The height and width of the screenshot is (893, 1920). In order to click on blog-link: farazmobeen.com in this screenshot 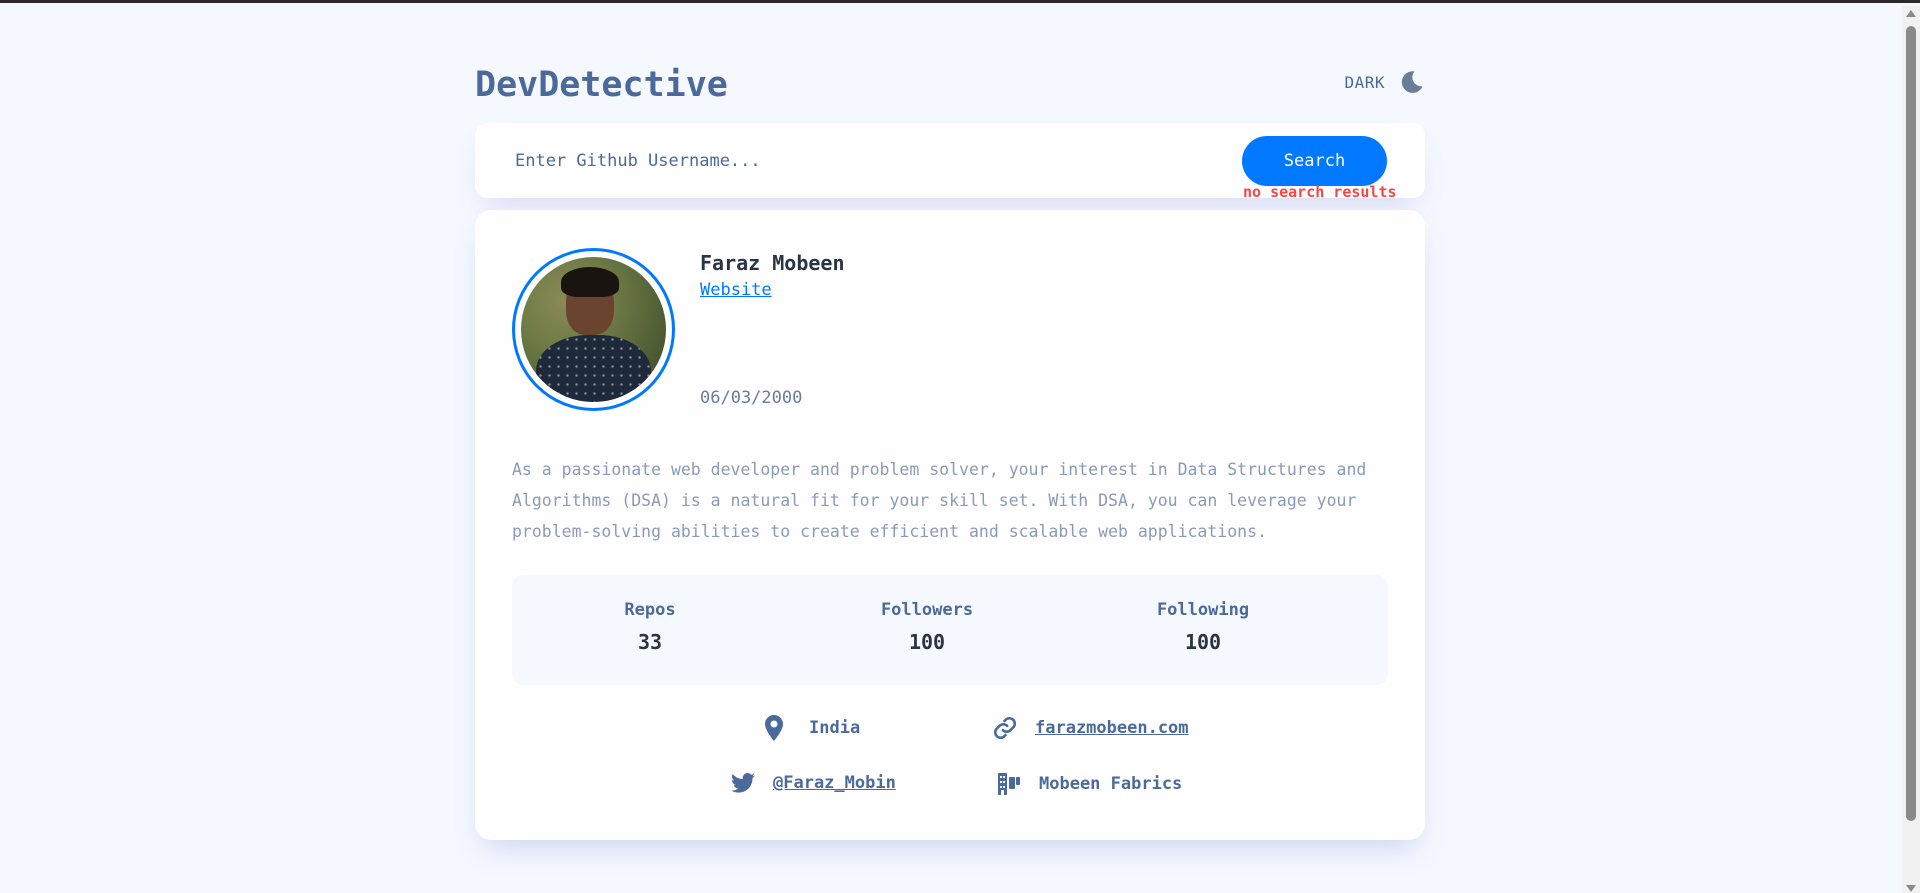, I will do `click(1112, 728)`.